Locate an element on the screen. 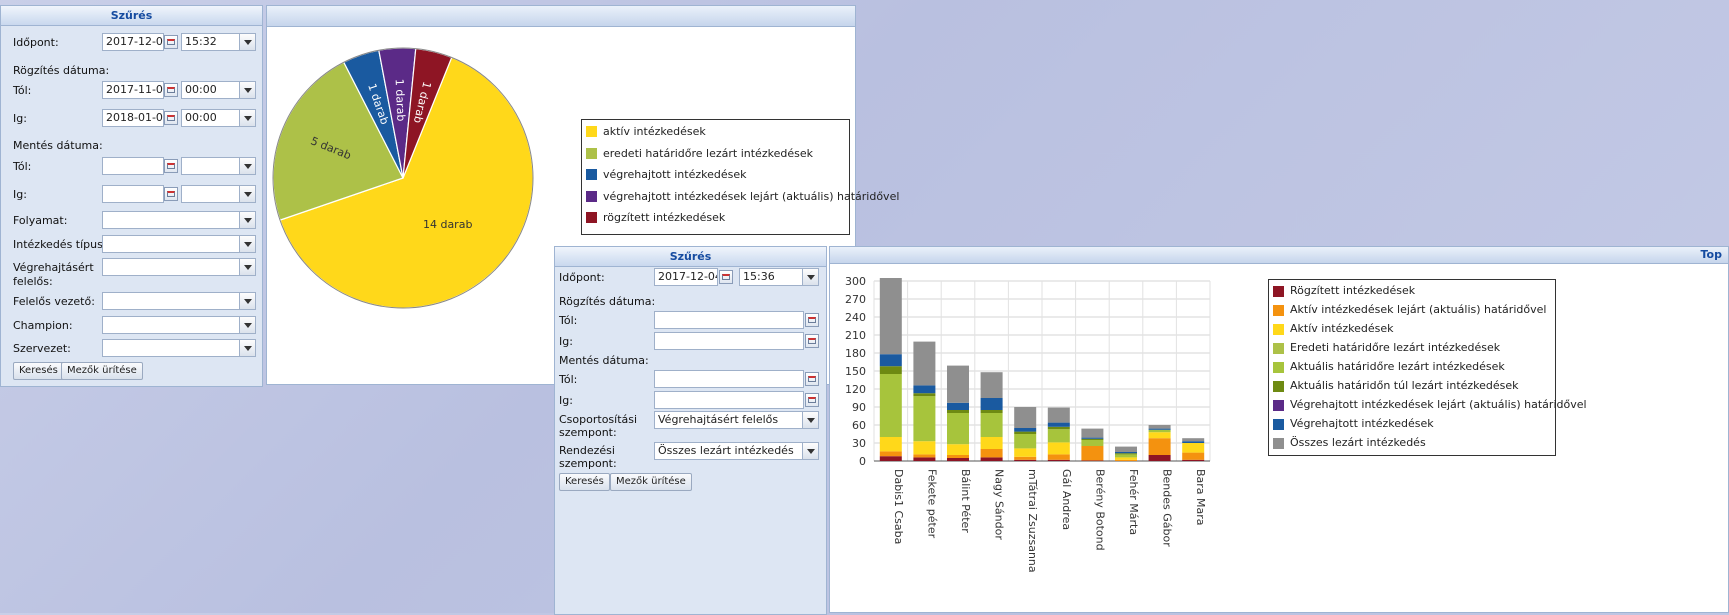 The image size is (1729, 615). felelos-vezeto-select is located at coordinates (179, 301).